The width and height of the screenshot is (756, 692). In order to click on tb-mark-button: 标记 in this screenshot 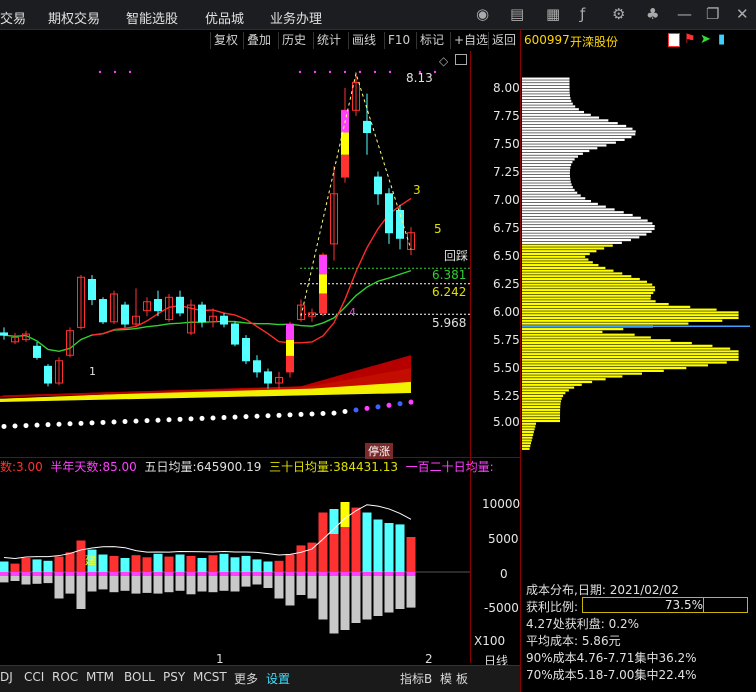, I will do `click(431, 40)`.